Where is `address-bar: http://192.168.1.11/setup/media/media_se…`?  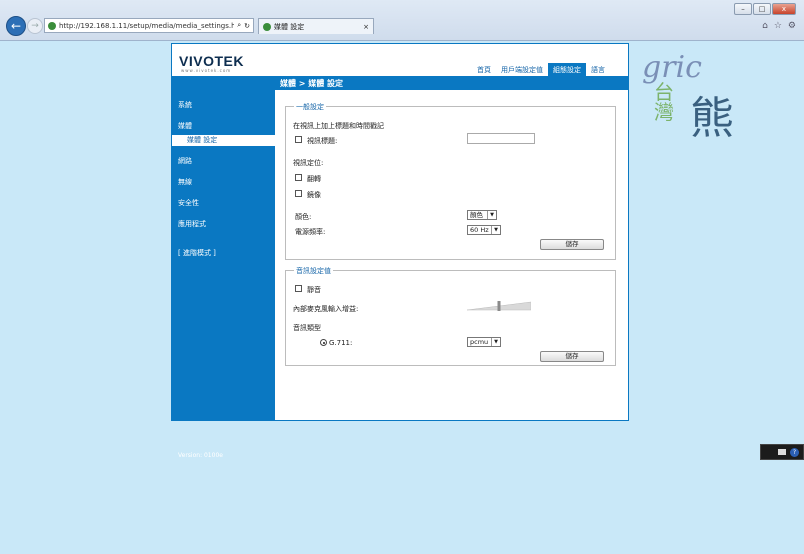 address-bar: http://192.168.1.11/setup/media/media_se… is located at coordinates (149, 25).